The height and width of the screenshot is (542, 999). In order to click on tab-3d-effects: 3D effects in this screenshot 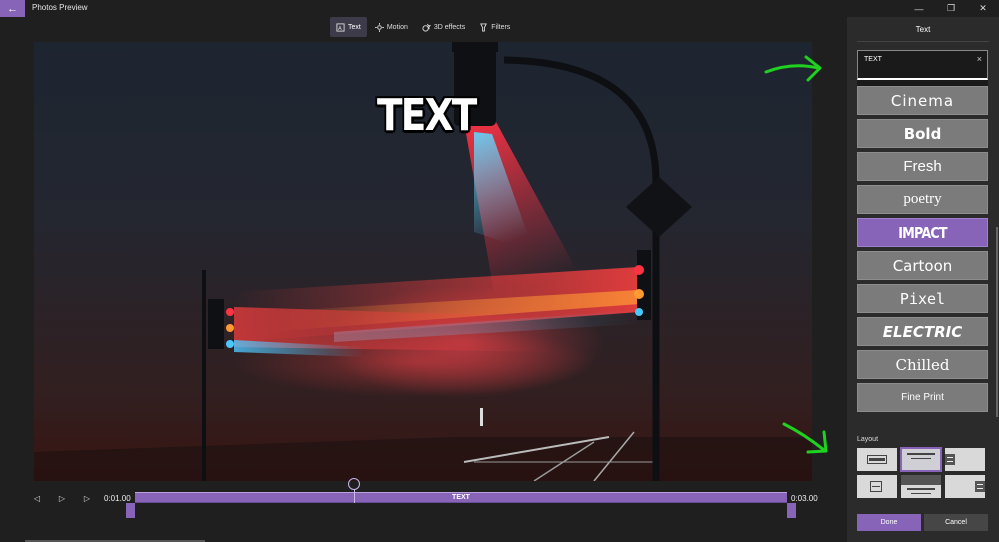, I will do `click(443, 27)`.